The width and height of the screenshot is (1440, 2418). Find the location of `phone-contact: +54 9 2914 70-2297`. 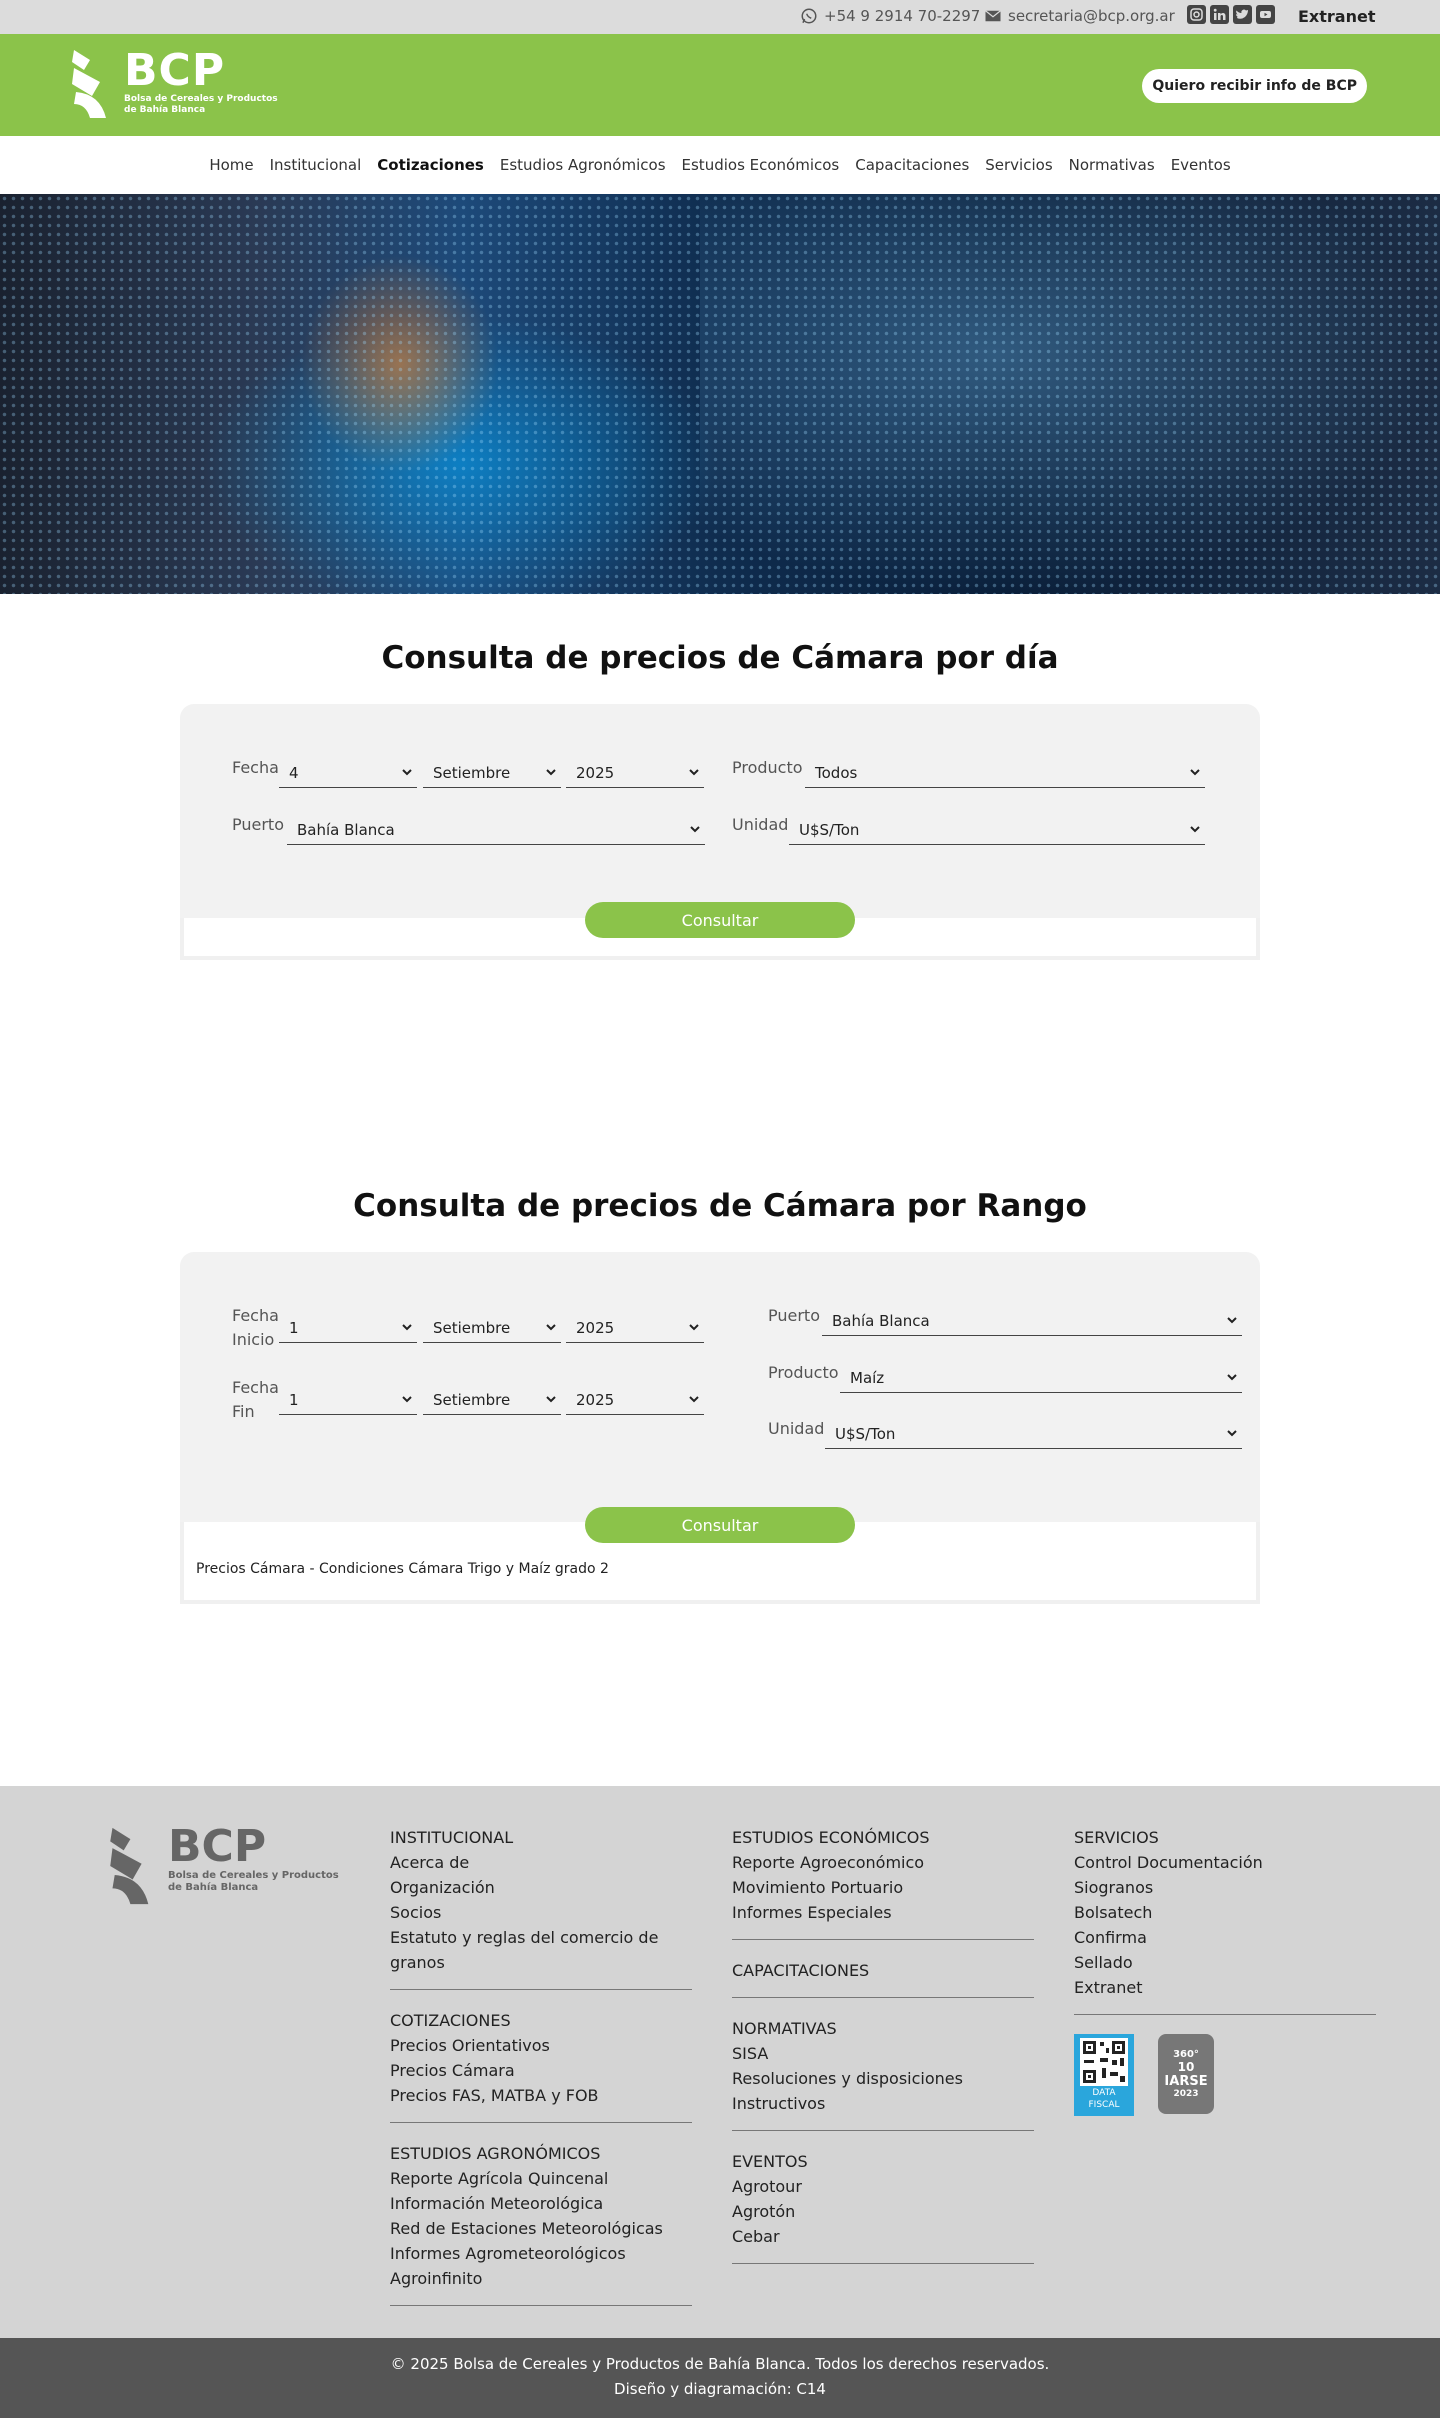

phone-contact: +54 9 2914 70-2297 is located at coordinates (890, 16).